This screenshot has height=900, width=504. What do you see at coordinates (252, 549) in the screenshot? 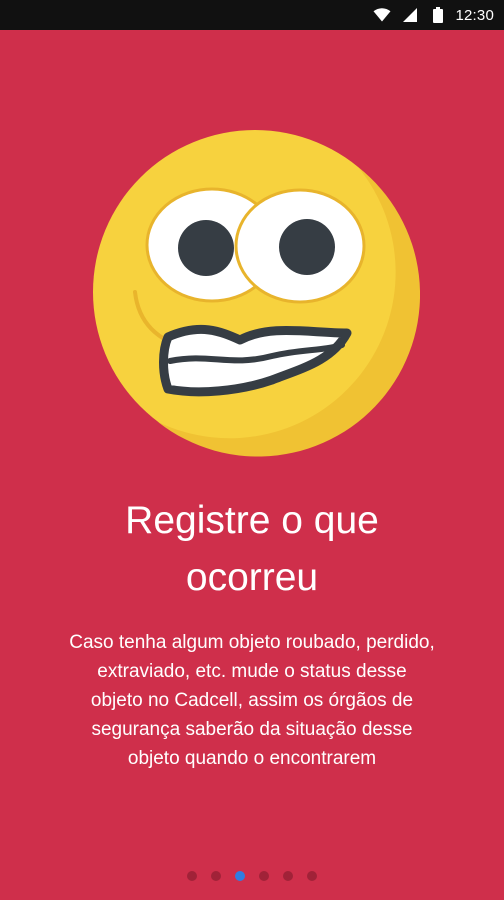
I see `page-title: Registre o que ocorreu` at bounding box center [252, 549].